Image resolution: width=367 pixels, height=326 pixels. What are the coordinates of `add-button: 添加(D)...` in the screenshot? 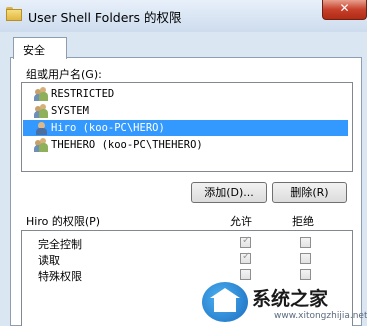 It's located at (229, 192).